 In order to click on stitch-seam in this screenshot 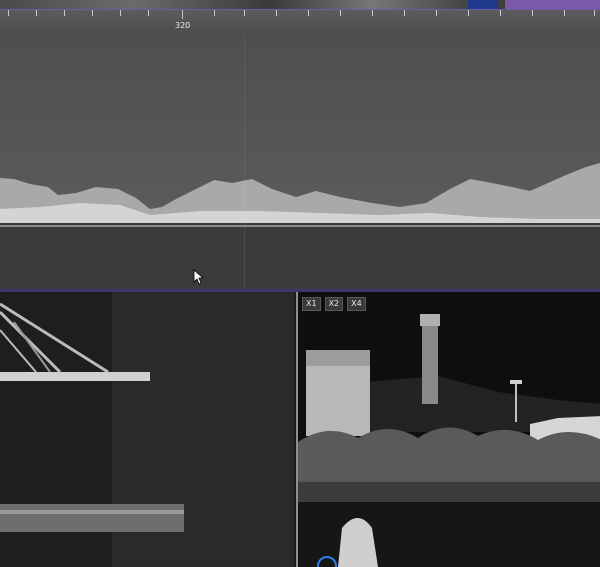, I will do `click(244, 161)`.